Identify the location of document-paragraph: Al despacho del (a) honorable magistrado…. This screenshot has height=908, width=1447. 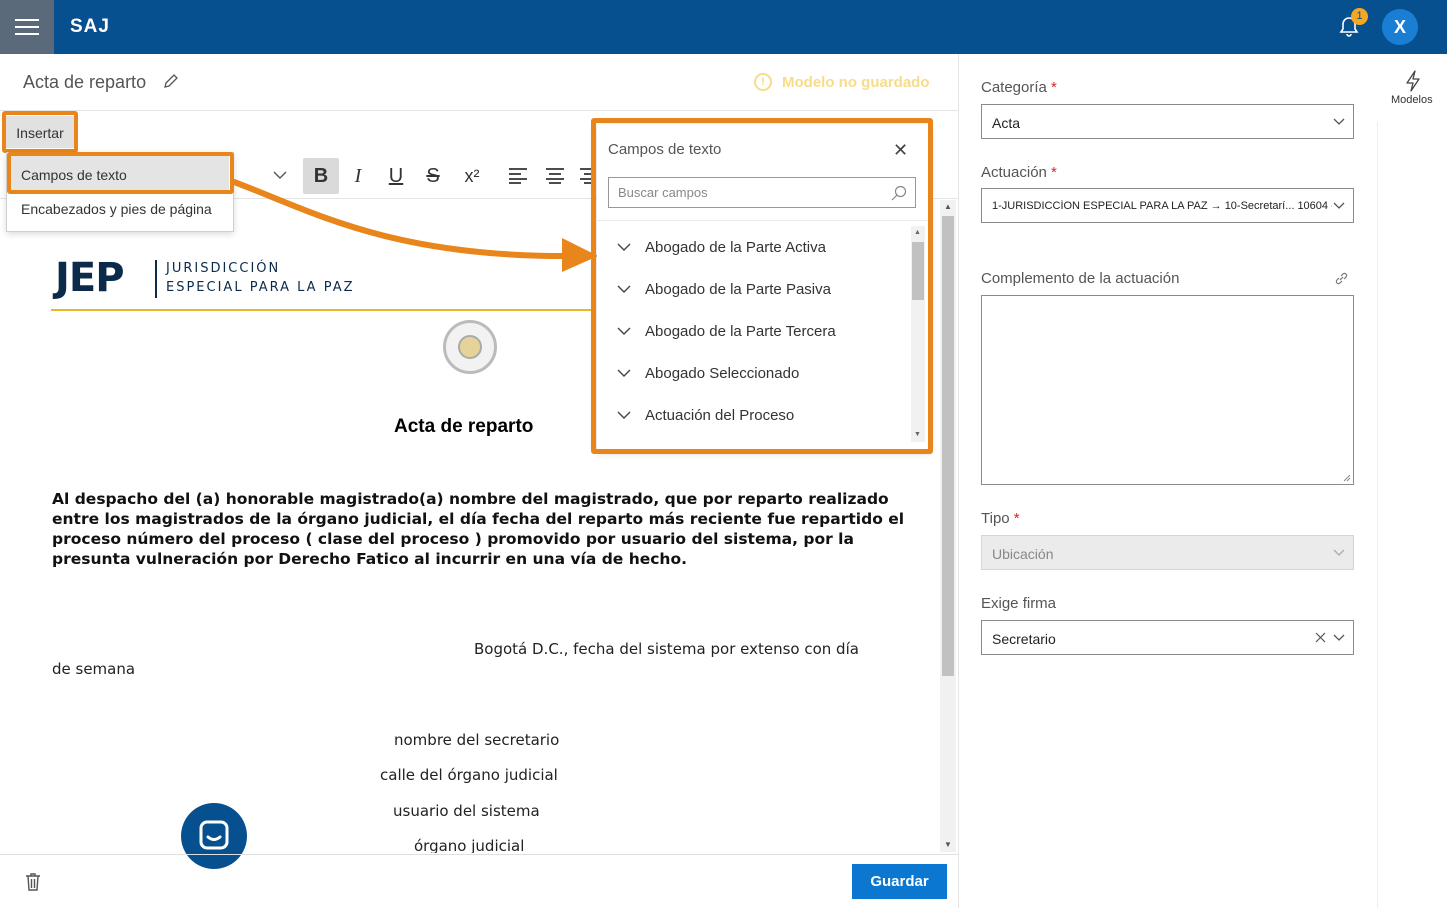
(478, 529).